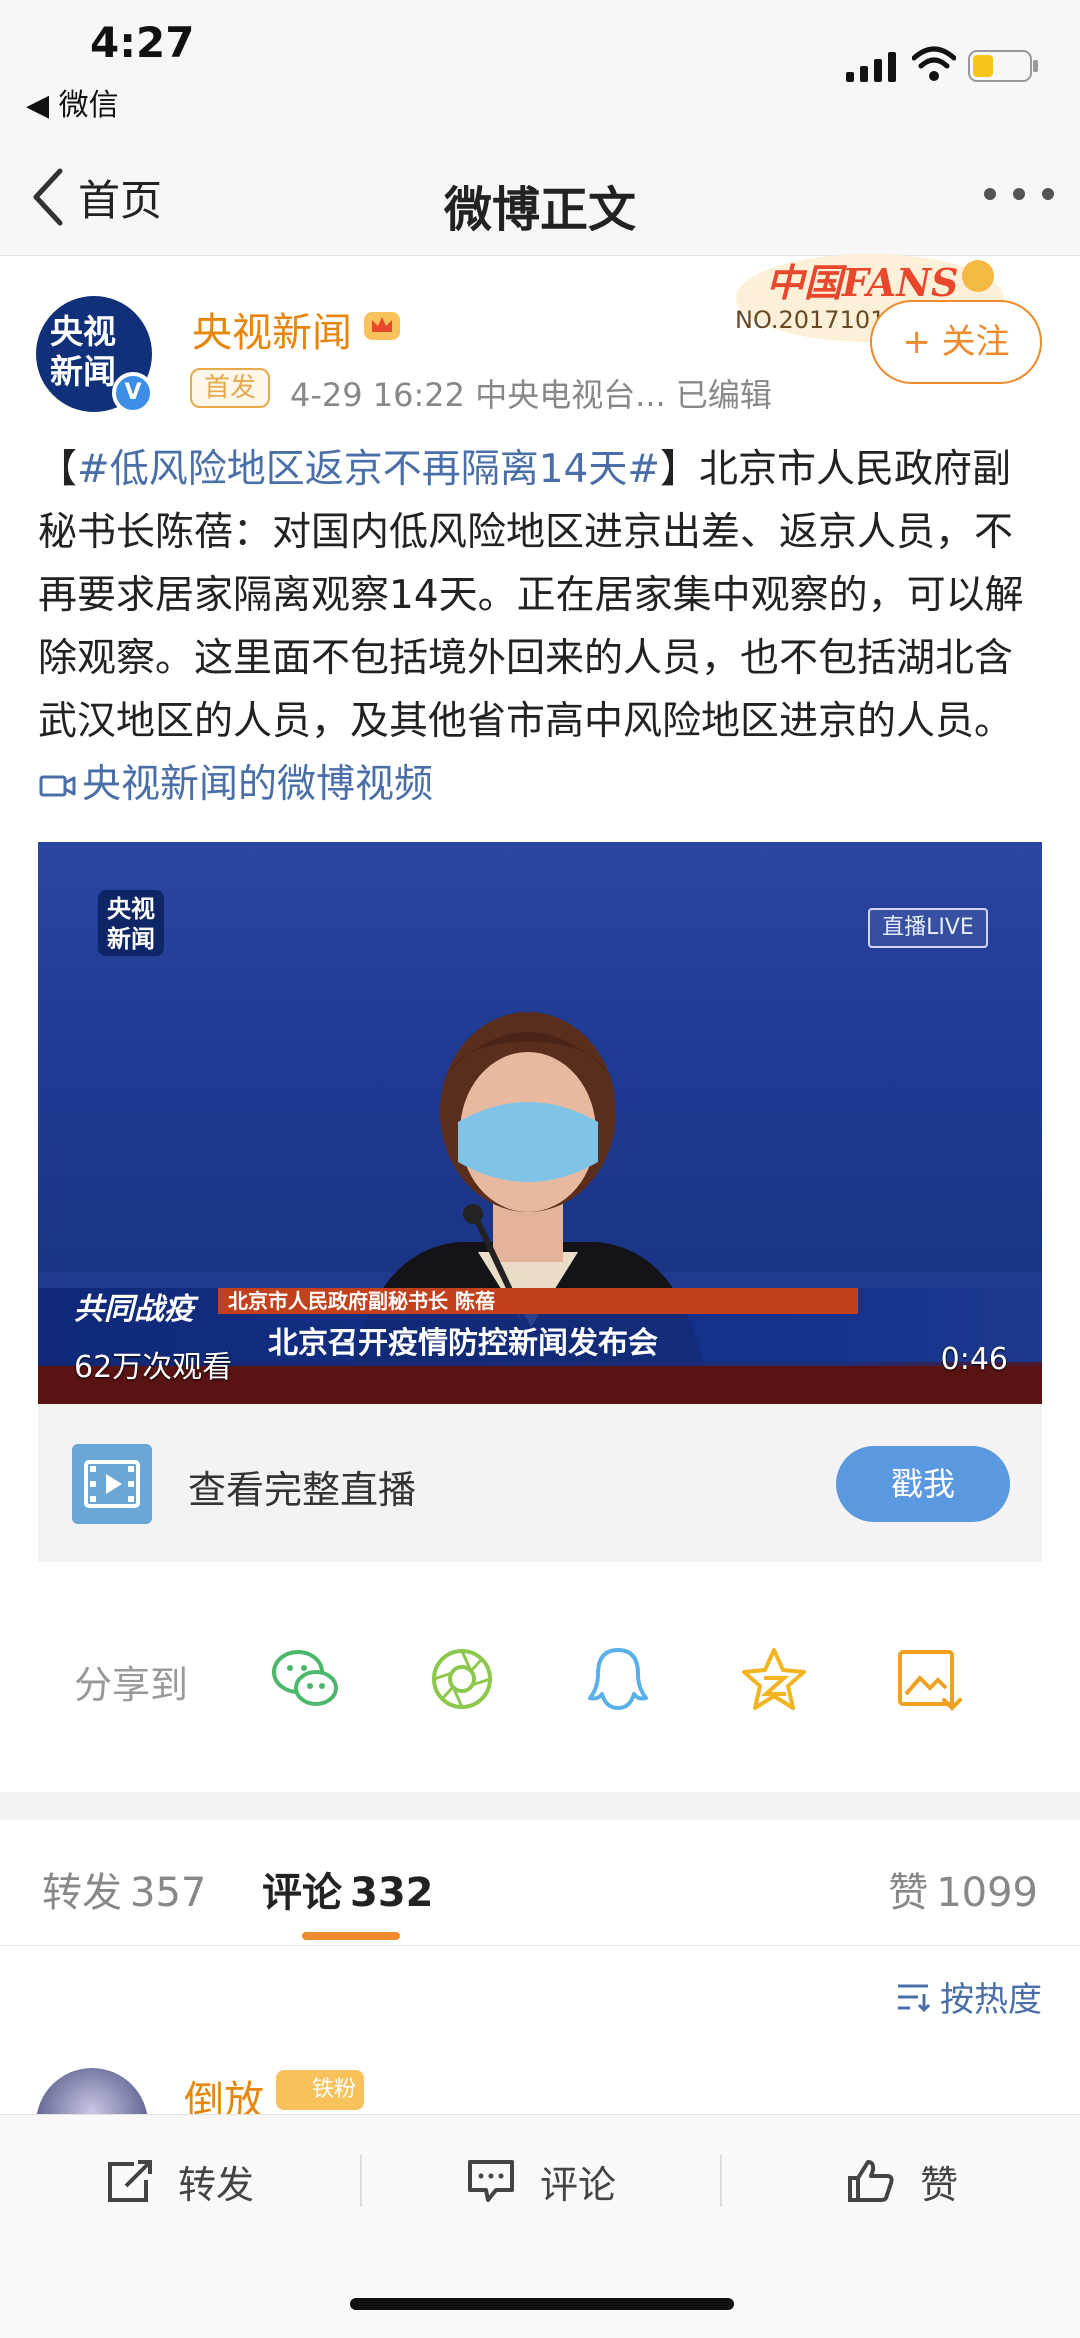  What do you see at coordinates (230, 388) in the screenshot?
I see `first-release-tag: 首发` at bounding box center [230, 388].